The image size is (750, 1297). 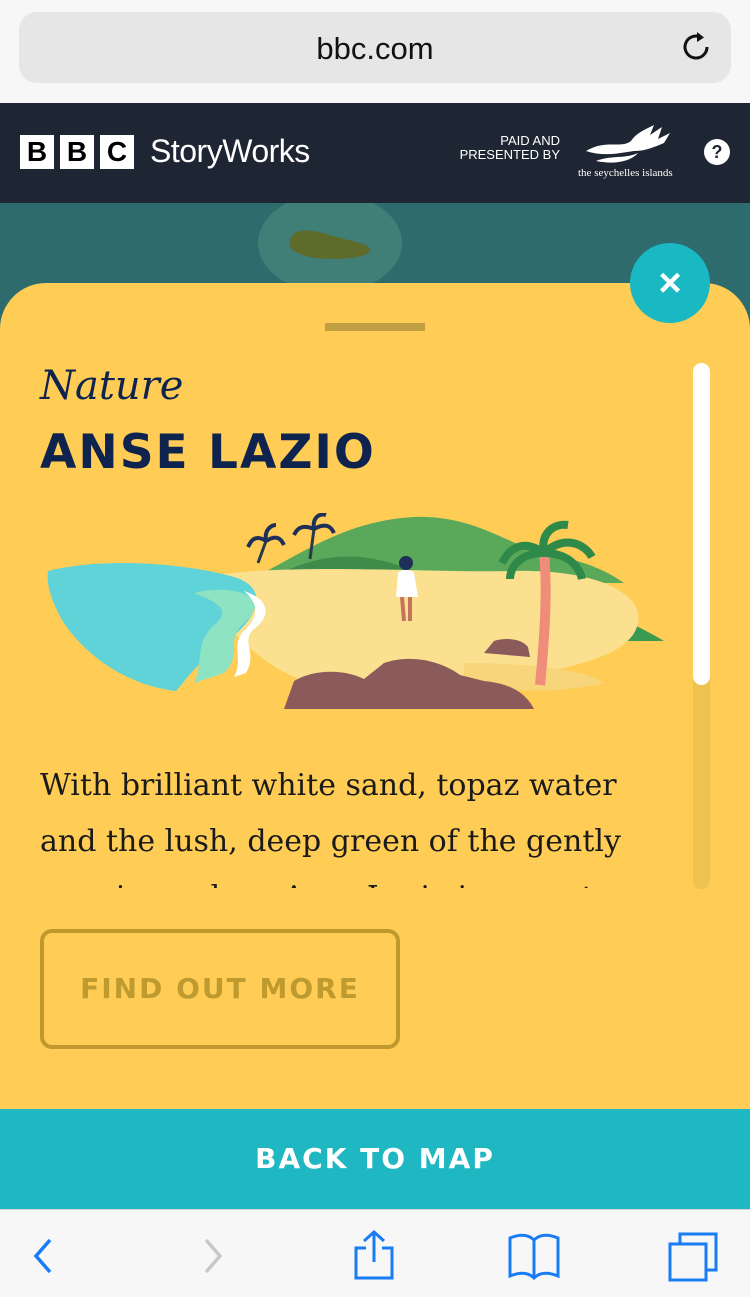 What do you see at coordinates (220, 989) in the screenshot?
I see `find-out-more-button: FIND OUT MORE` at bounding box center [220, 989].